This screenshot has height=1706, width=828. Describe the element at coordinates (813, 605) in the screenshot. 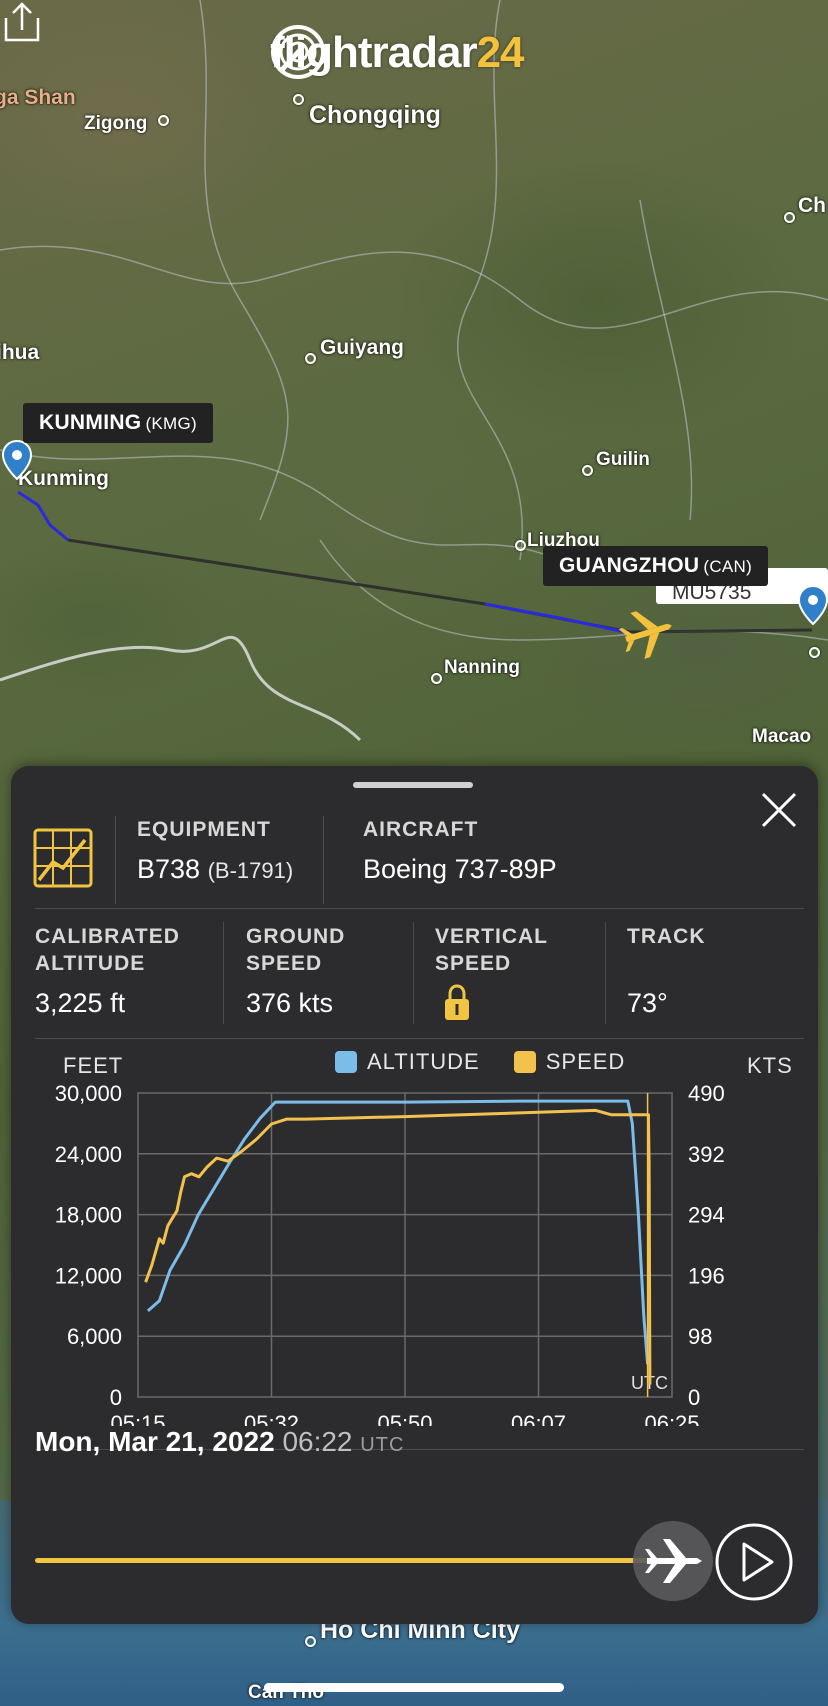

I see `destination-pin-icon` at that location.